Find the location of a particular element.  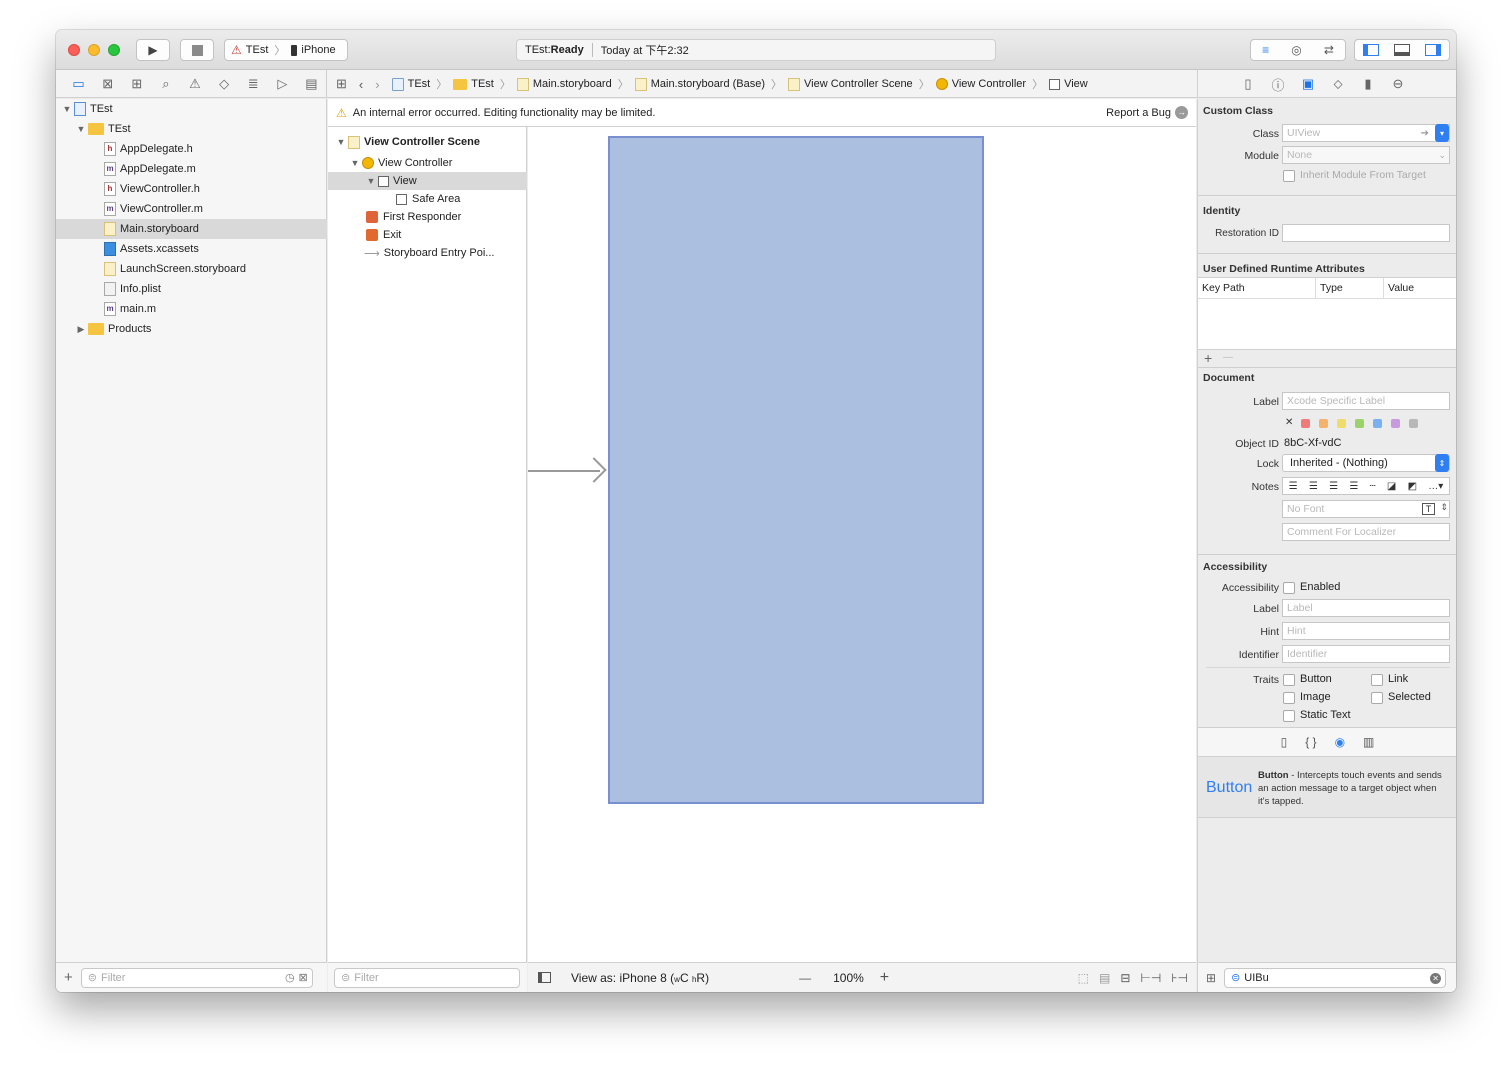

crumb-view: View is located at coordinates (1068, 84).